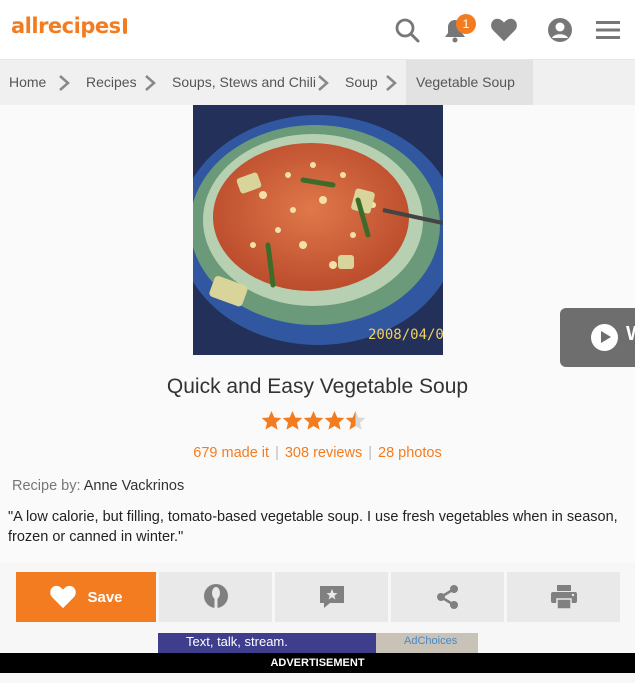  I want to click on breadcrumb-recipes: Recipes, so click(111, 82).